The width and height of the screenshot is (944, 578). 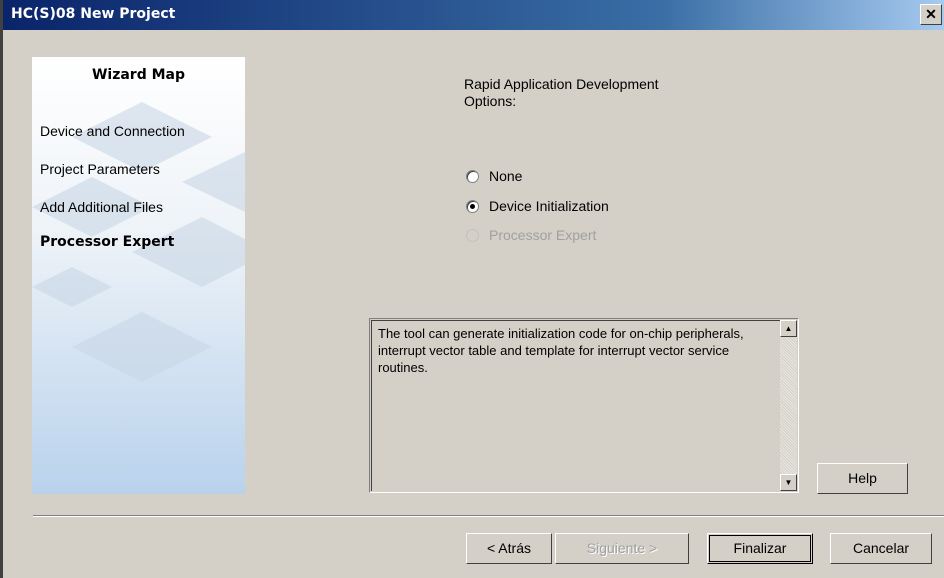 What do you see at coordinates (472, 235) in the screenshot?
I see `radio-processor-expert-circle` at bounding box center [472, 235].